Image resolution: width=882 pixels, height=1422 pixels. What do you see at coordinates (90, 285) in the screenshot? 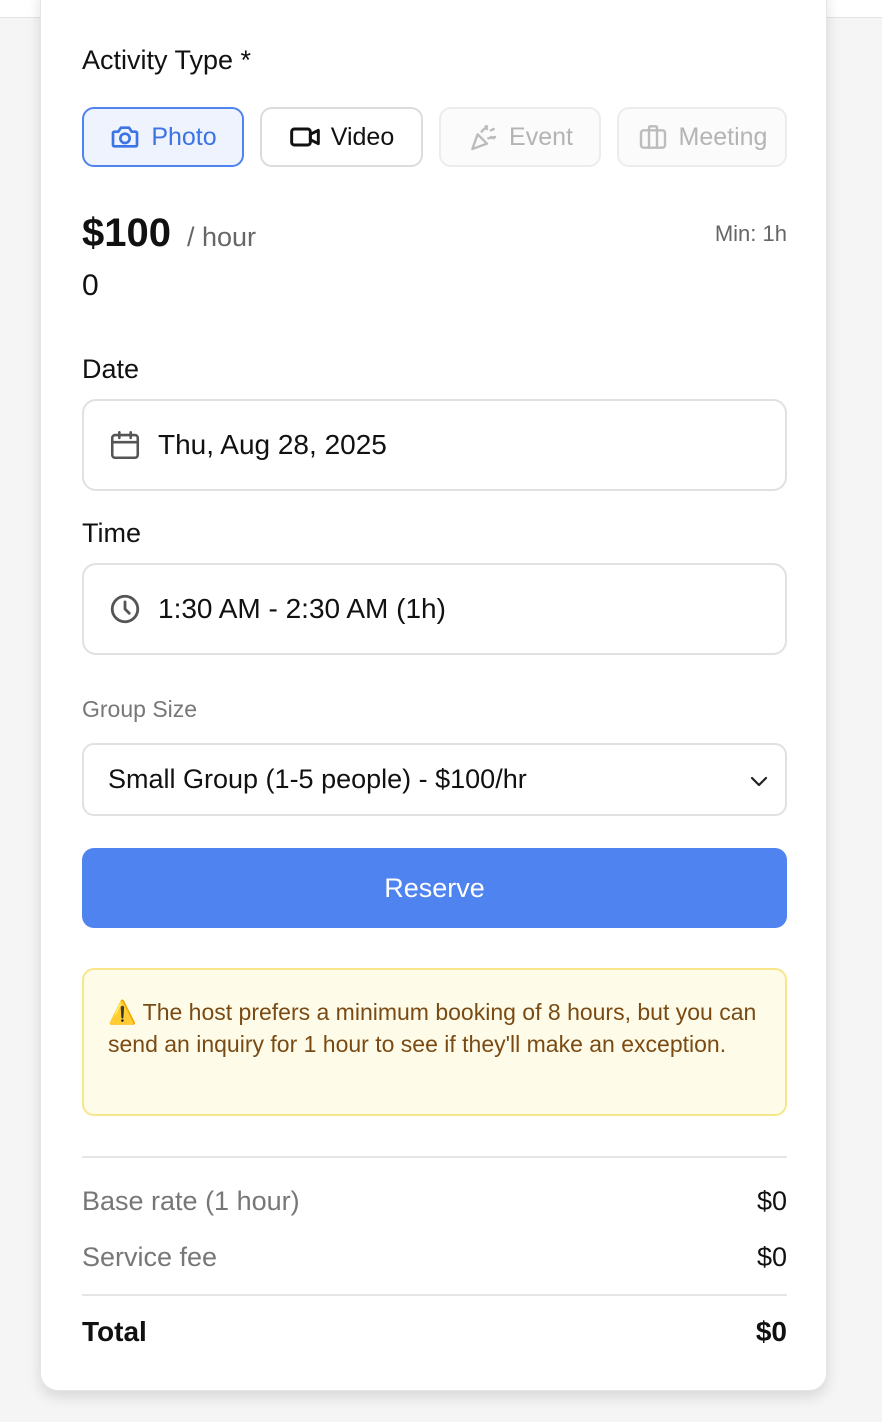
I see `price-extra-value: 0` at bounding box center [90, 285].